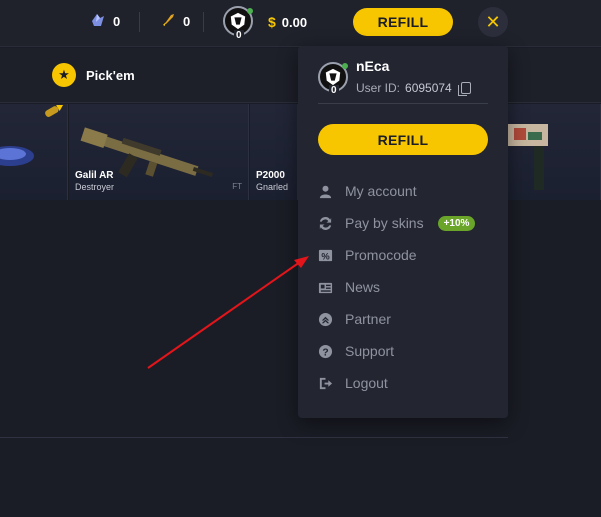 Image resolution: width=601 pixels, height=517 pixels. Describe the element at coordinates (272, 22) in the screenshot. I see `dollar-icon: $` at that location.